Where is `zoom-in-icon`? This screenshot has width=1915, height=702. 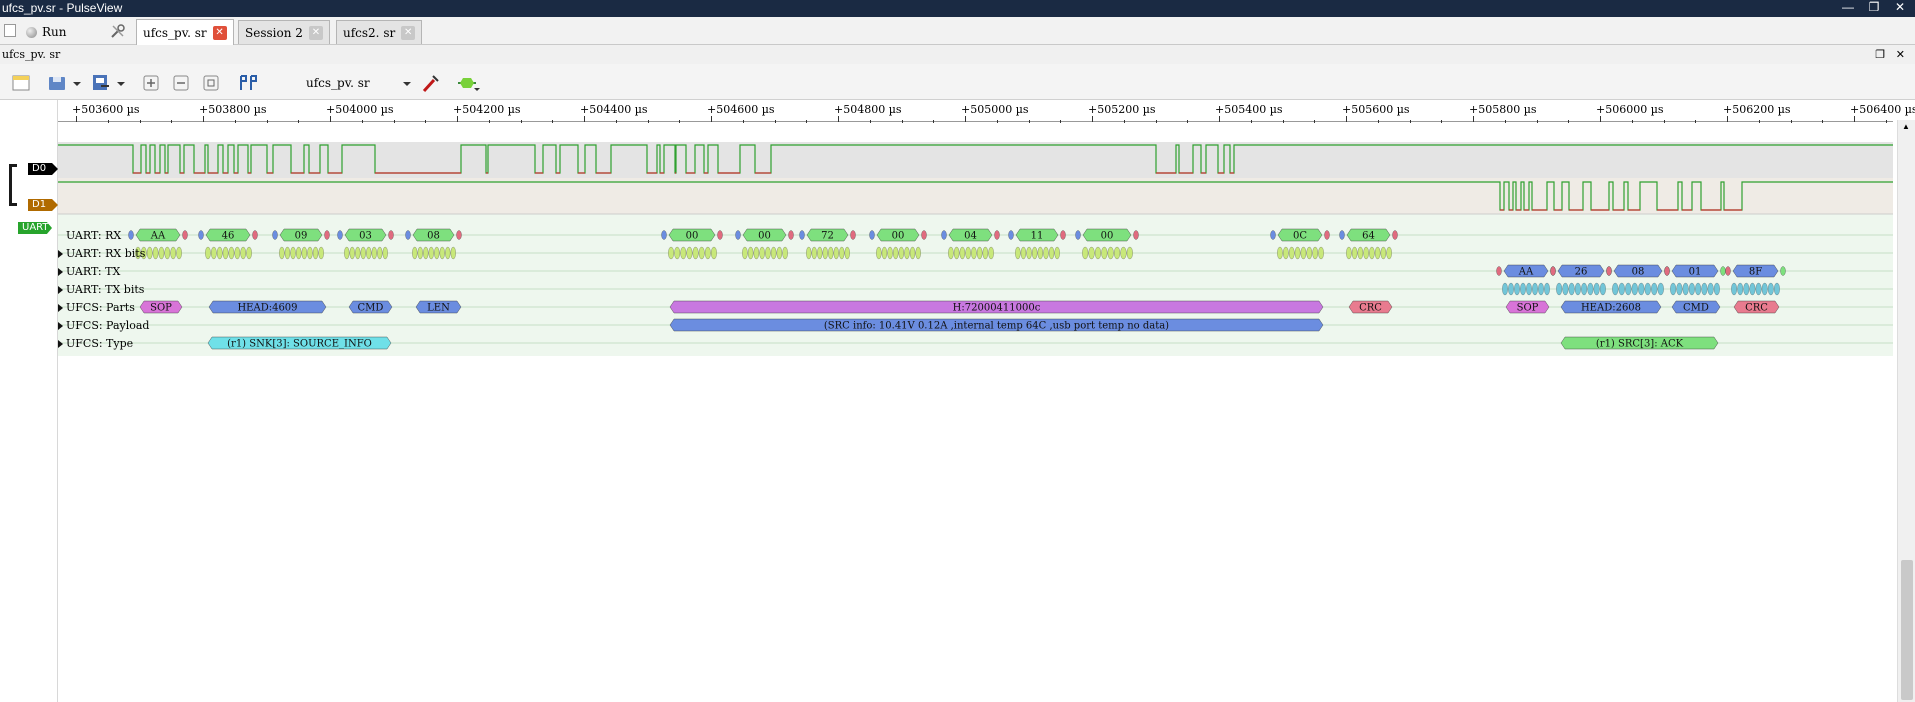
zoom-in-icon is located at coordinates (151, 83).